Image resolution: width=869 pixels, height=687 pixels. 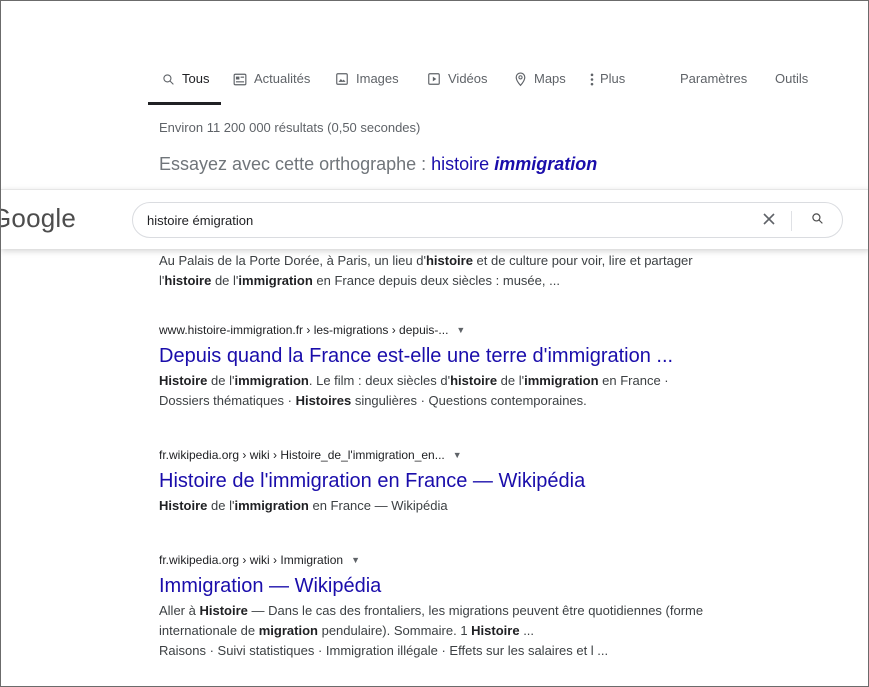 I want to click on active-tab-indicator, so click(x=184, y=103).